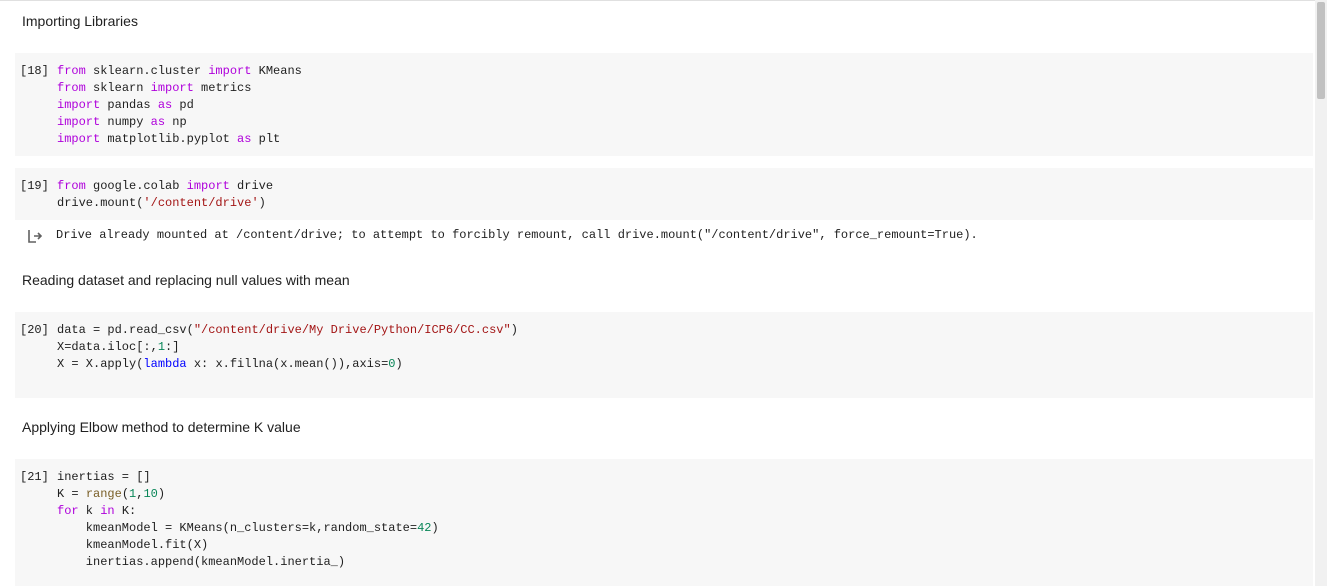  Describe the element at coordinates (125, 330) in the screenshot. I see `code-token: data = pd.read_csv(` at that location.